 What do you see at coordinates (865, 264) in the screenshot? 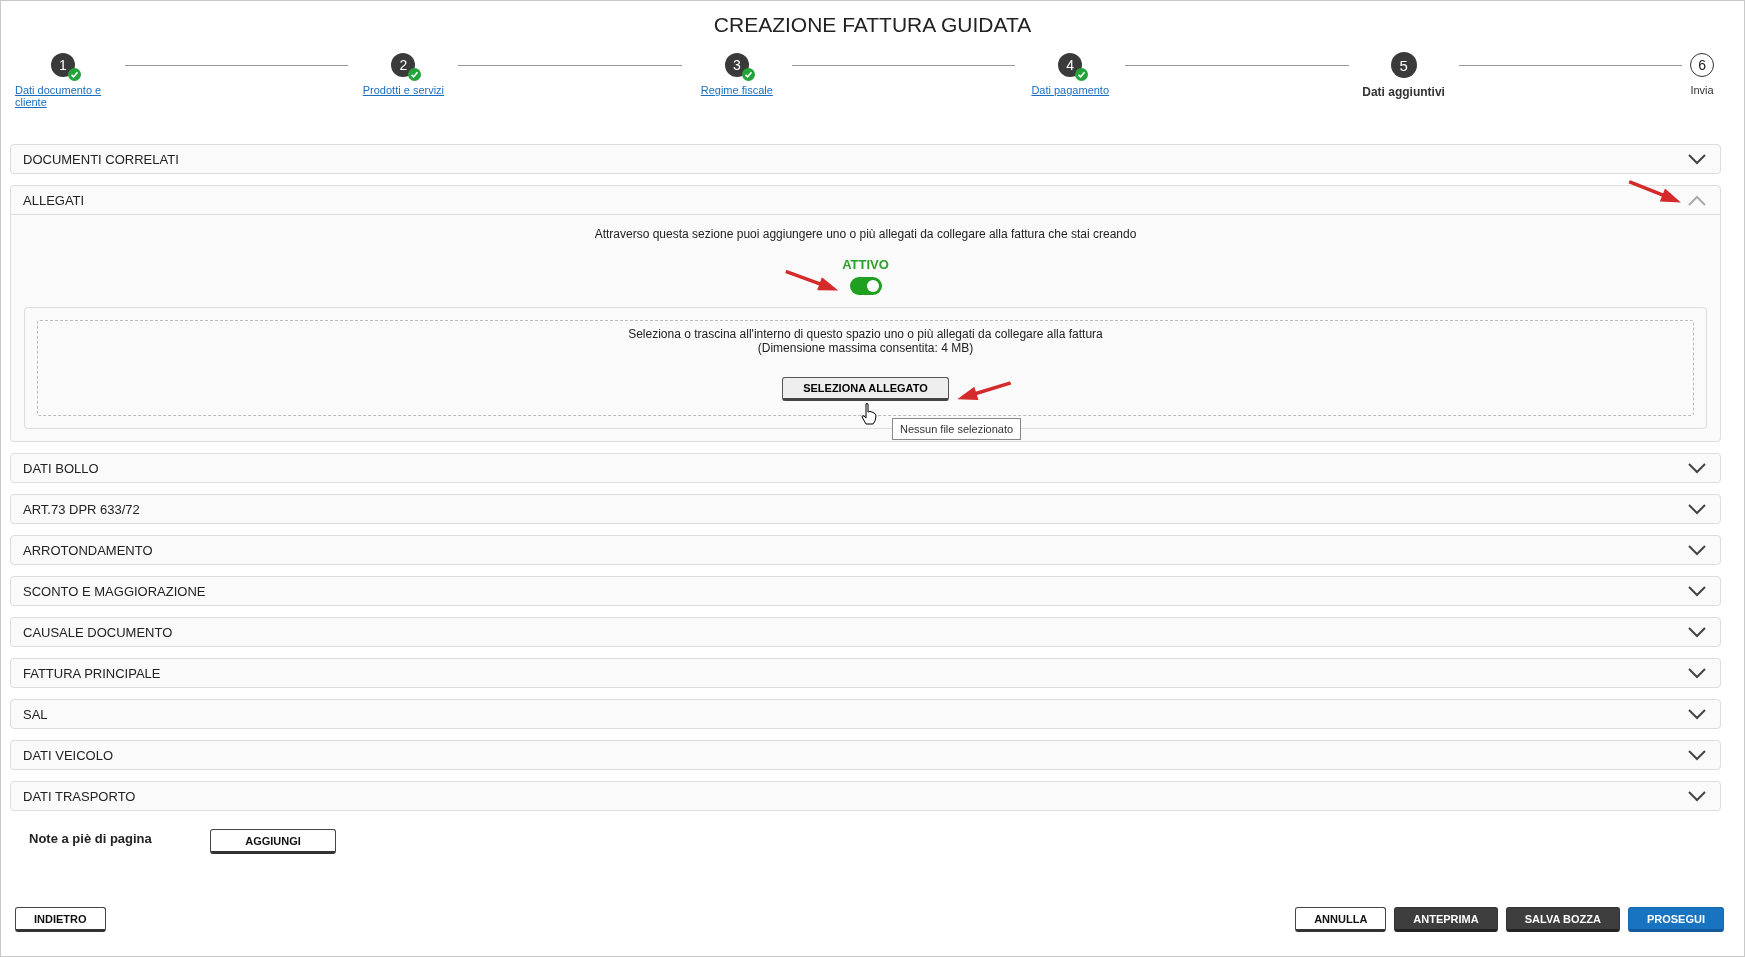
I see `toggle-label: ATTIVO` at bounding box center [865, 264].